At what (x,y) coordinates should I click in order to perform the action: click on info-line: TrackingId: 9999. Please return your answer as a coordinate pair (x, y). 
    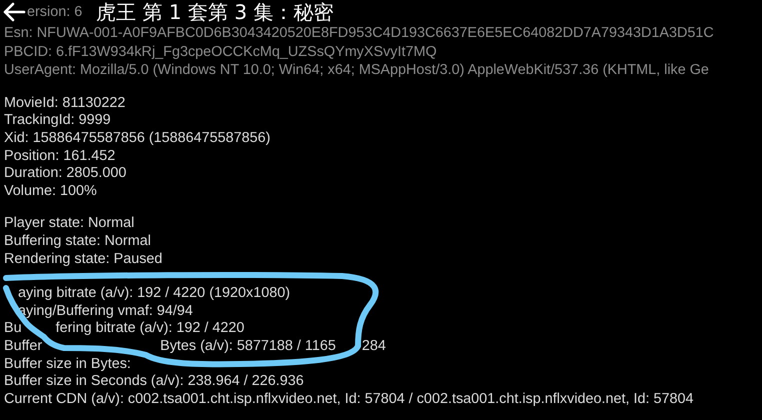
    Looking at the image, I should click on (58, 121).